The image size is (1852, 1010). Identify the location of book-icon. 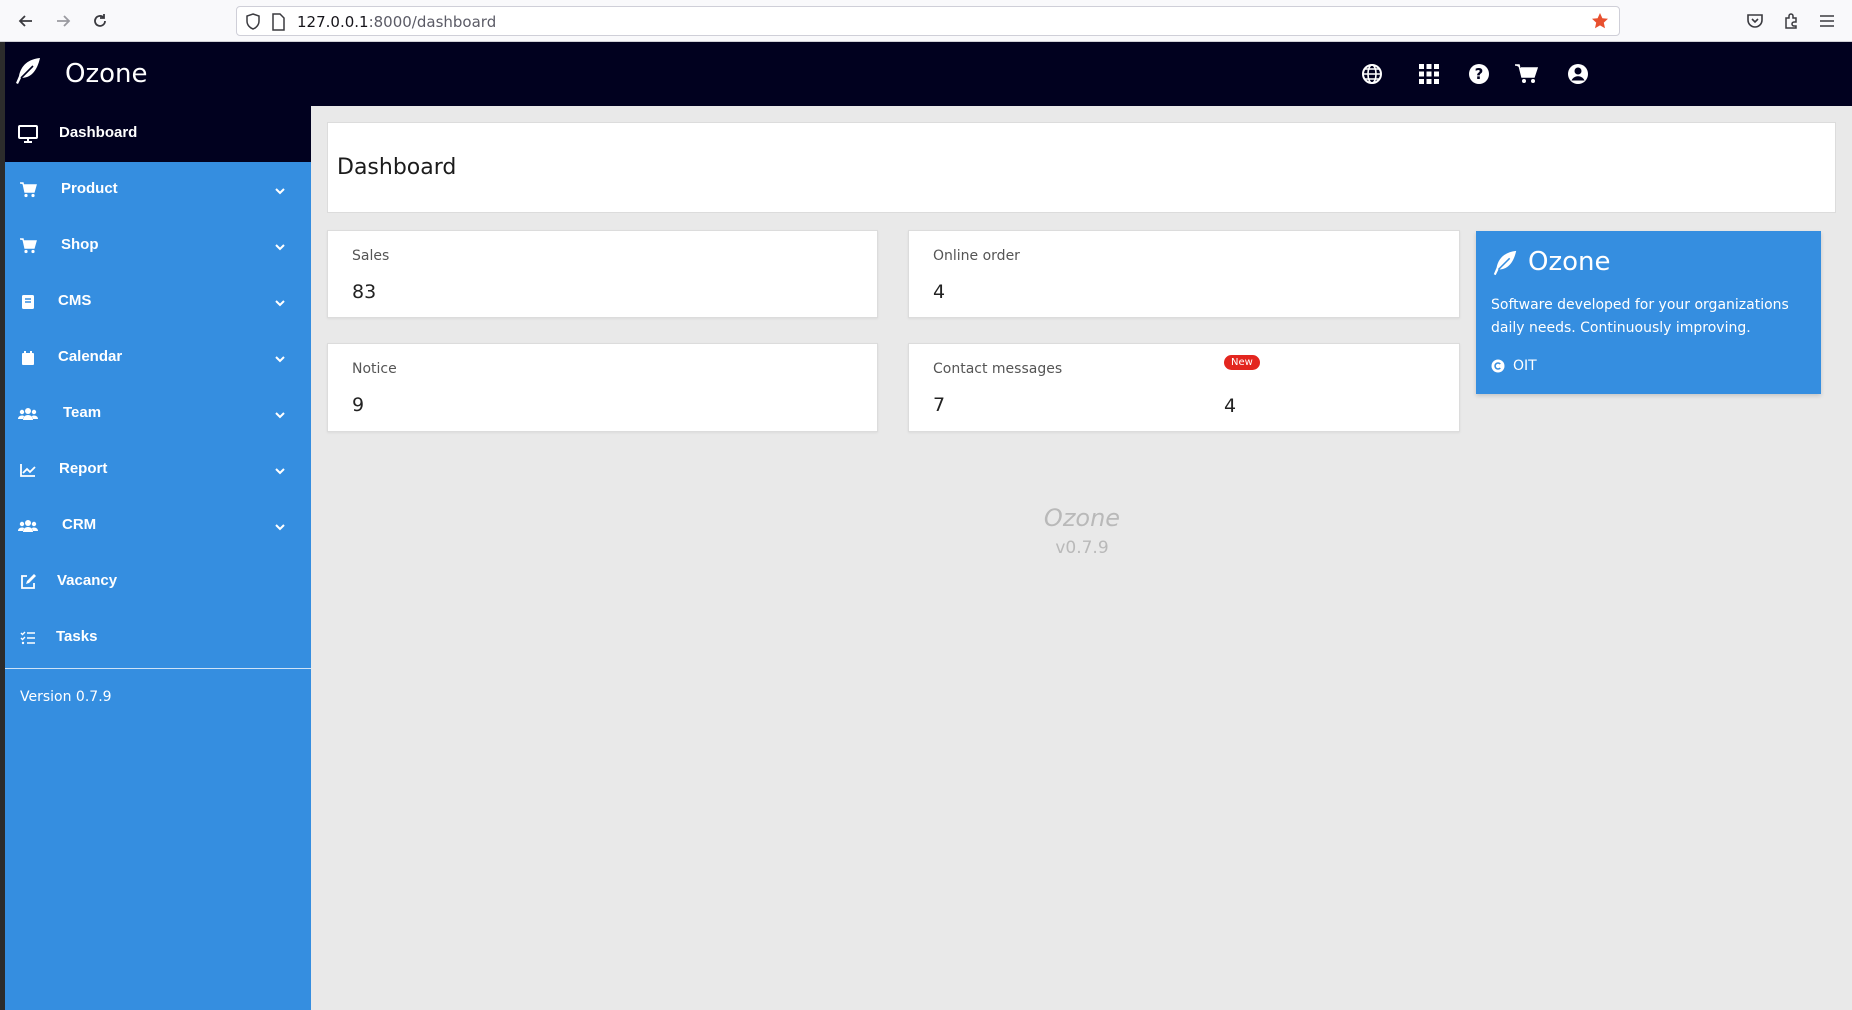
(28, 302).